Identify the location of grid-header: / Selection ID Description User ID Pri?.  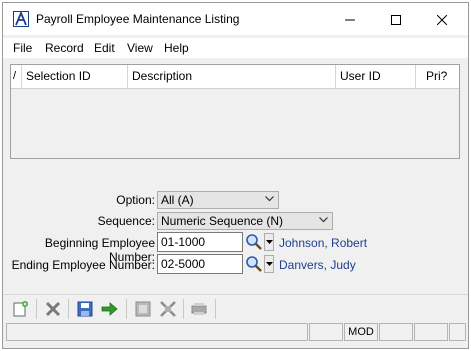
(235, 77).